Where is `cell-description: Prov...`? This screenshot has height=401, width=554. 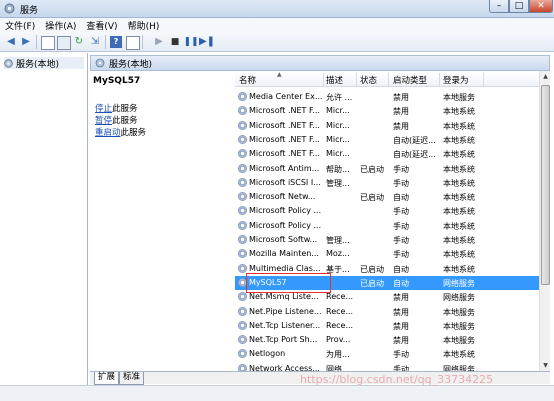
cell-description: Prov... is located at coordinates (338, 340).